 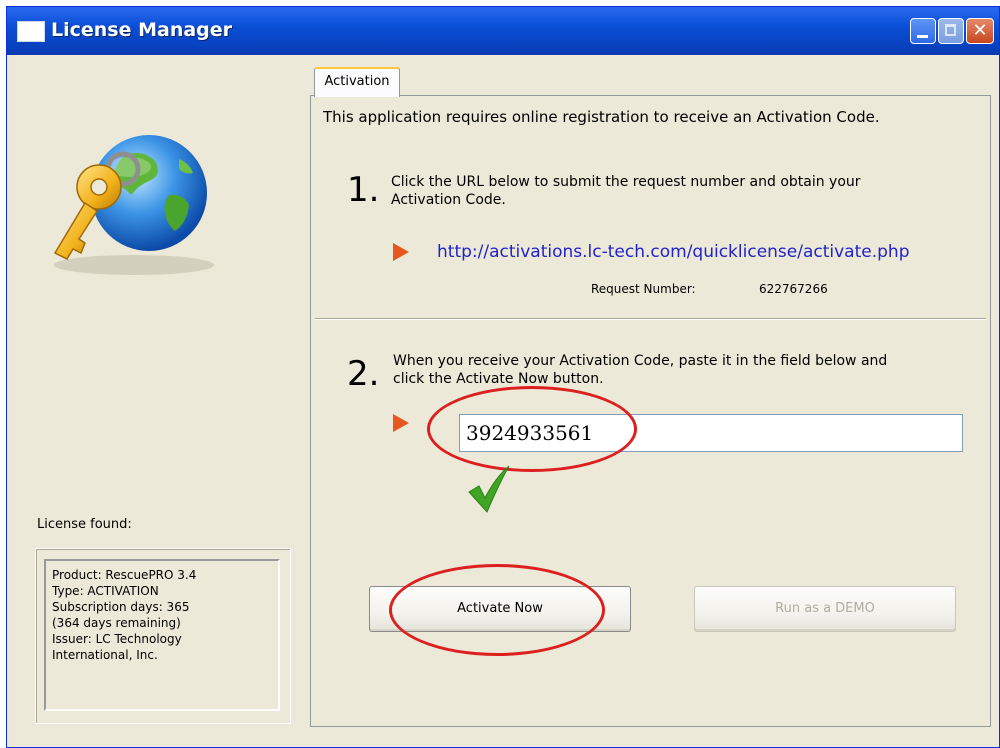 What do you see at coordinates (643, 289) in the screenshot?
I see `request-number-label: Request Number:` at bounding box center [643, 289].